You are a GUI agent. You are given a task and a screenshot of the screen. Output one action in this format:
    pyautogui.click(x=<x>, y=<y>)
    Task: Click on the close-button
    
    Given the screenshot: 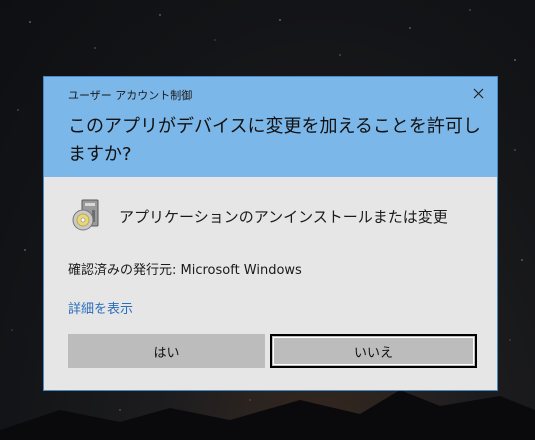 What is the action you would take?
    pyautogui.click(x=478, y=93)
    